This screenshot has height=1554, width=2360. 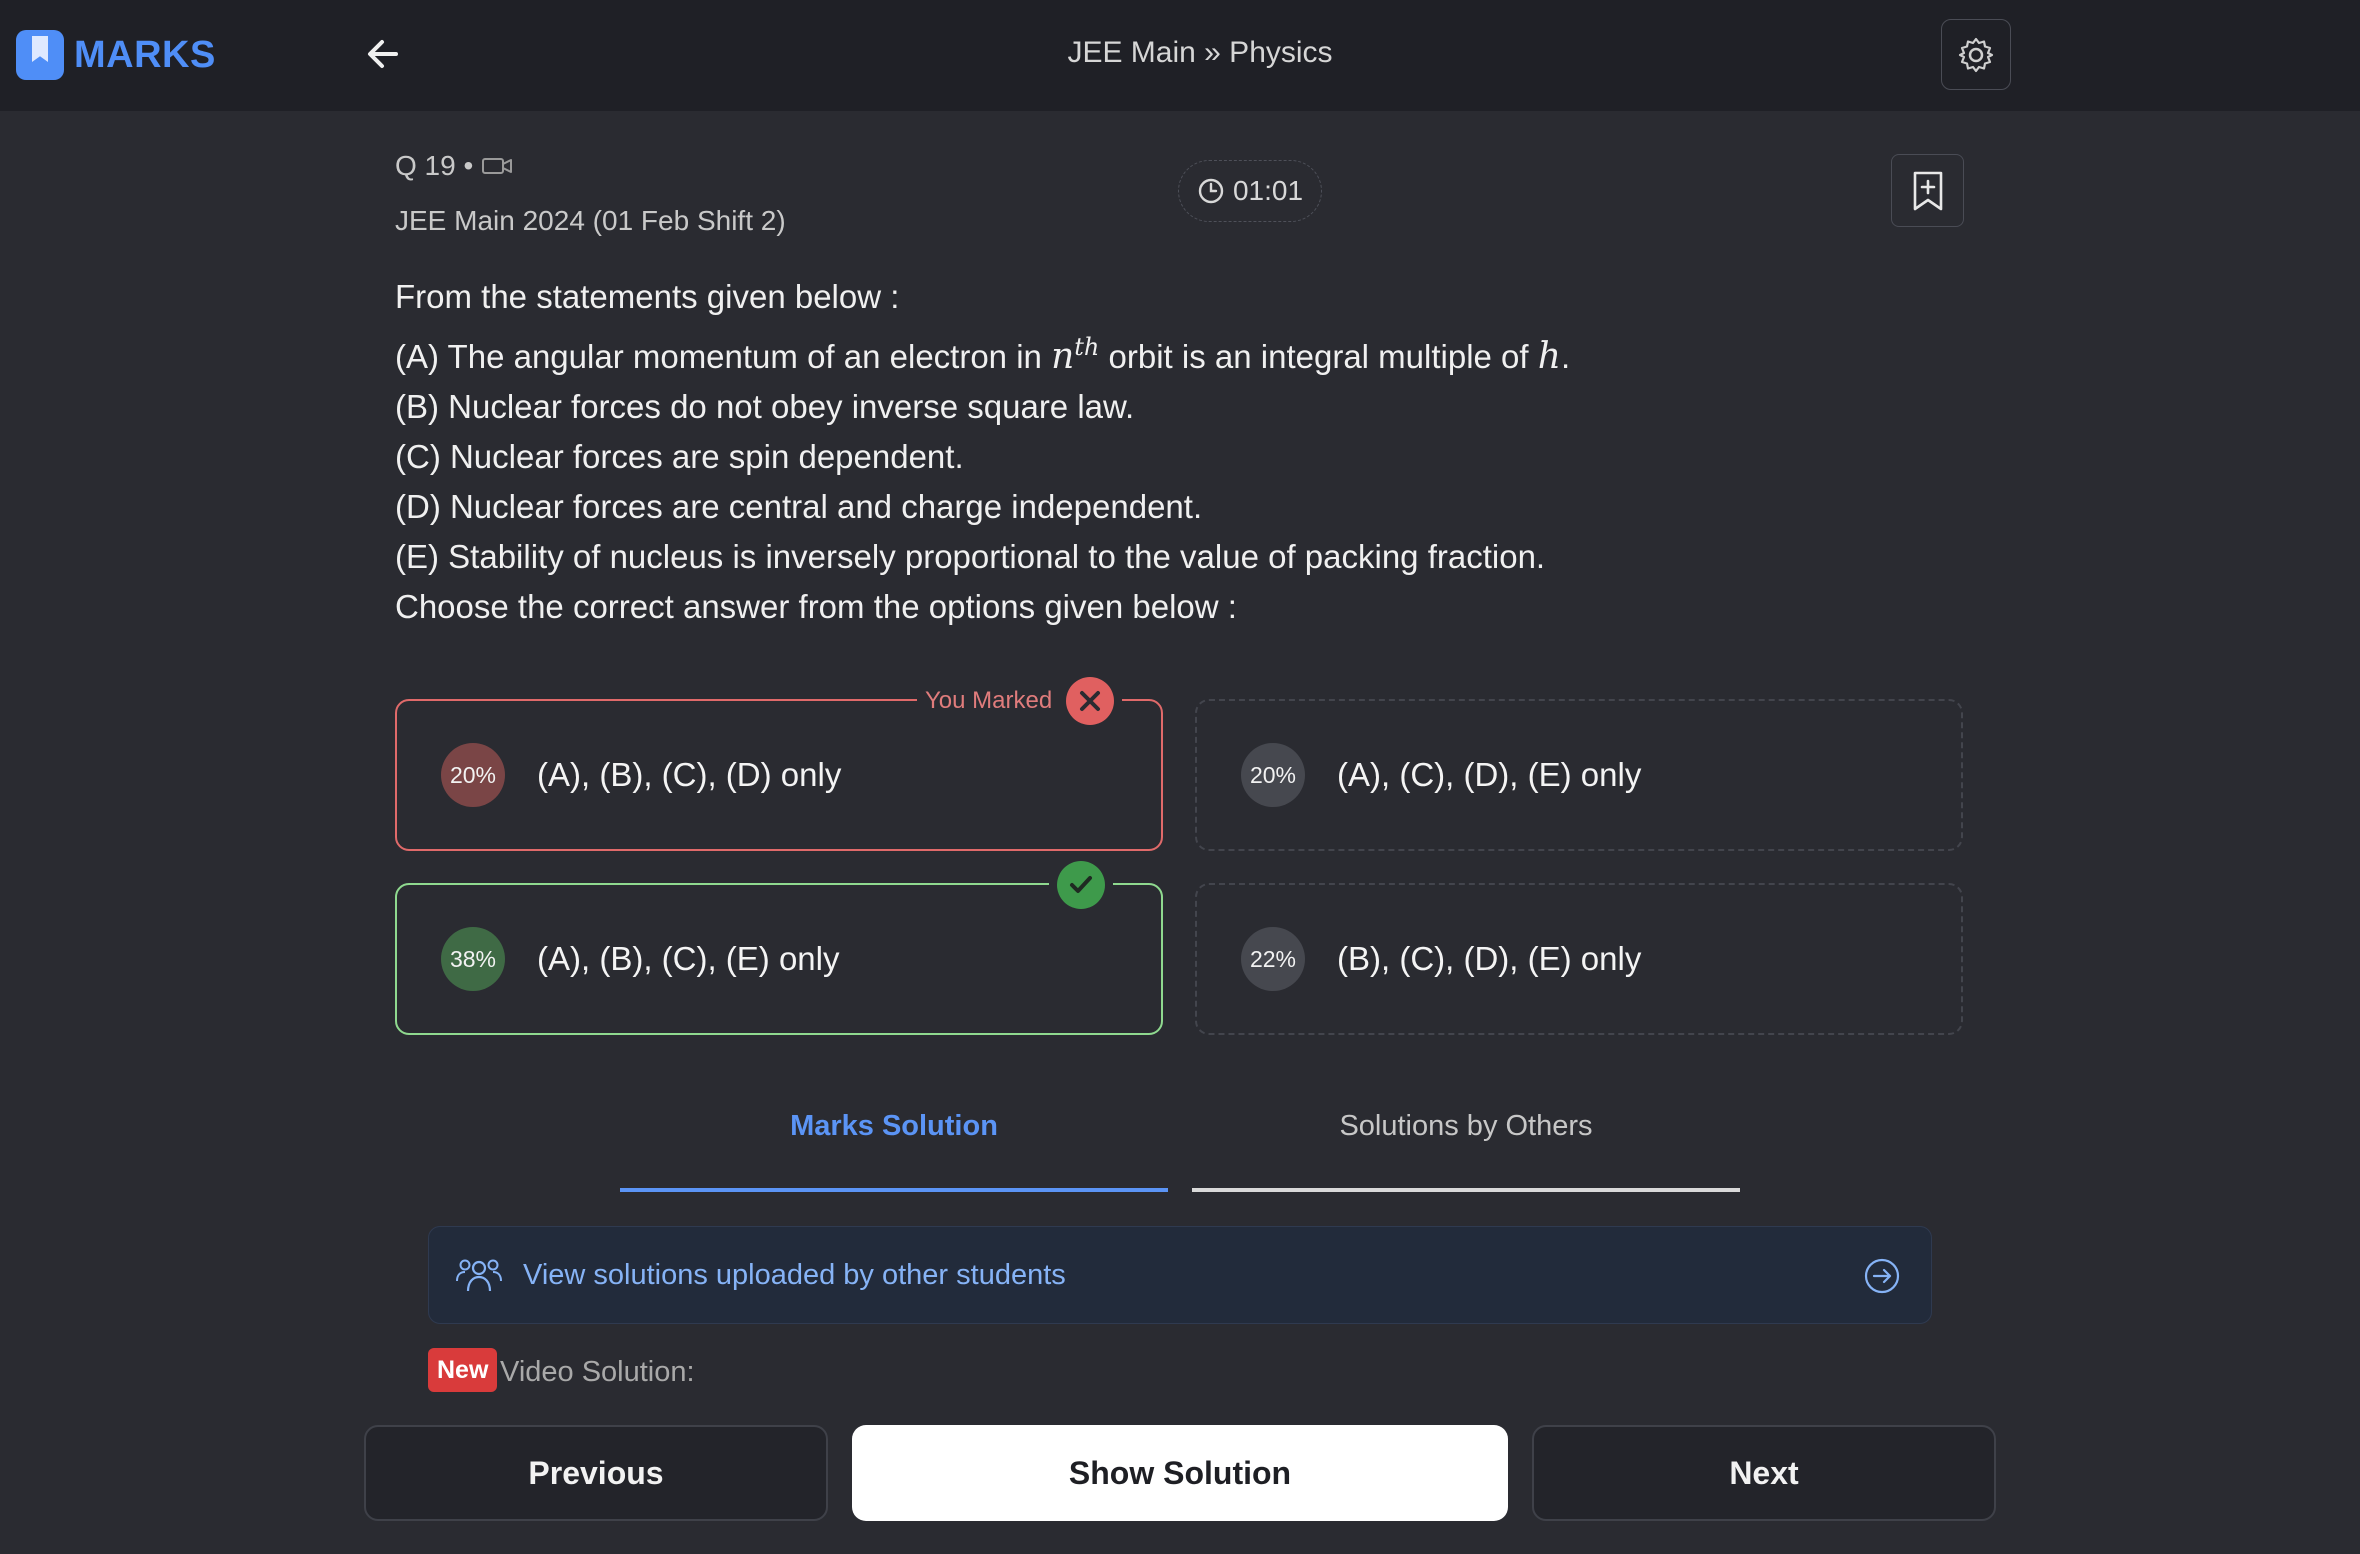 What do you see at coordinates (1565, 356) in the screenshot?
I see `period: .` at bounding box center [1565, 356].